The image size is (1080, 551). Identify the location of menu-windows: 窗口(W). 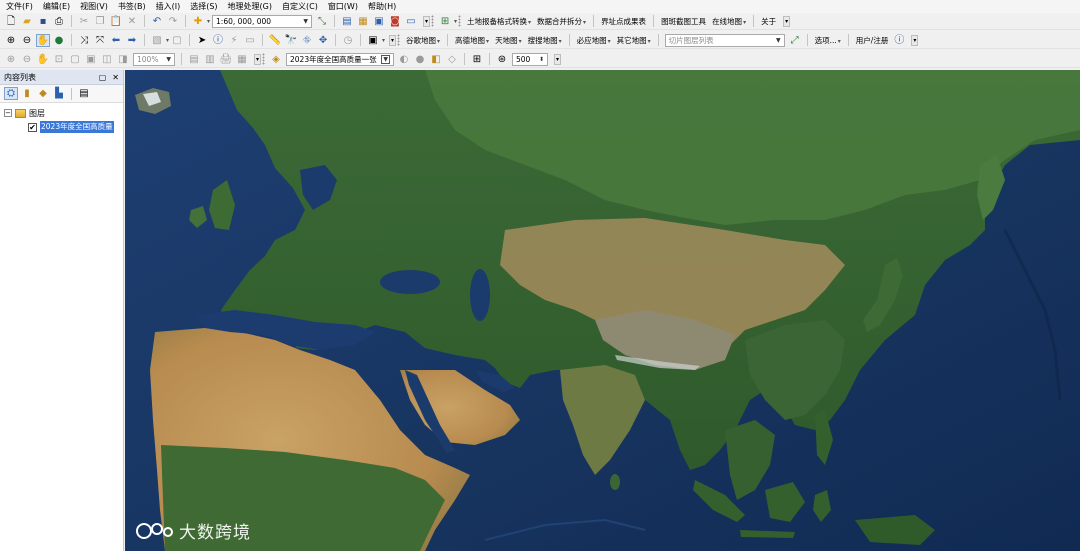
(343, 7).